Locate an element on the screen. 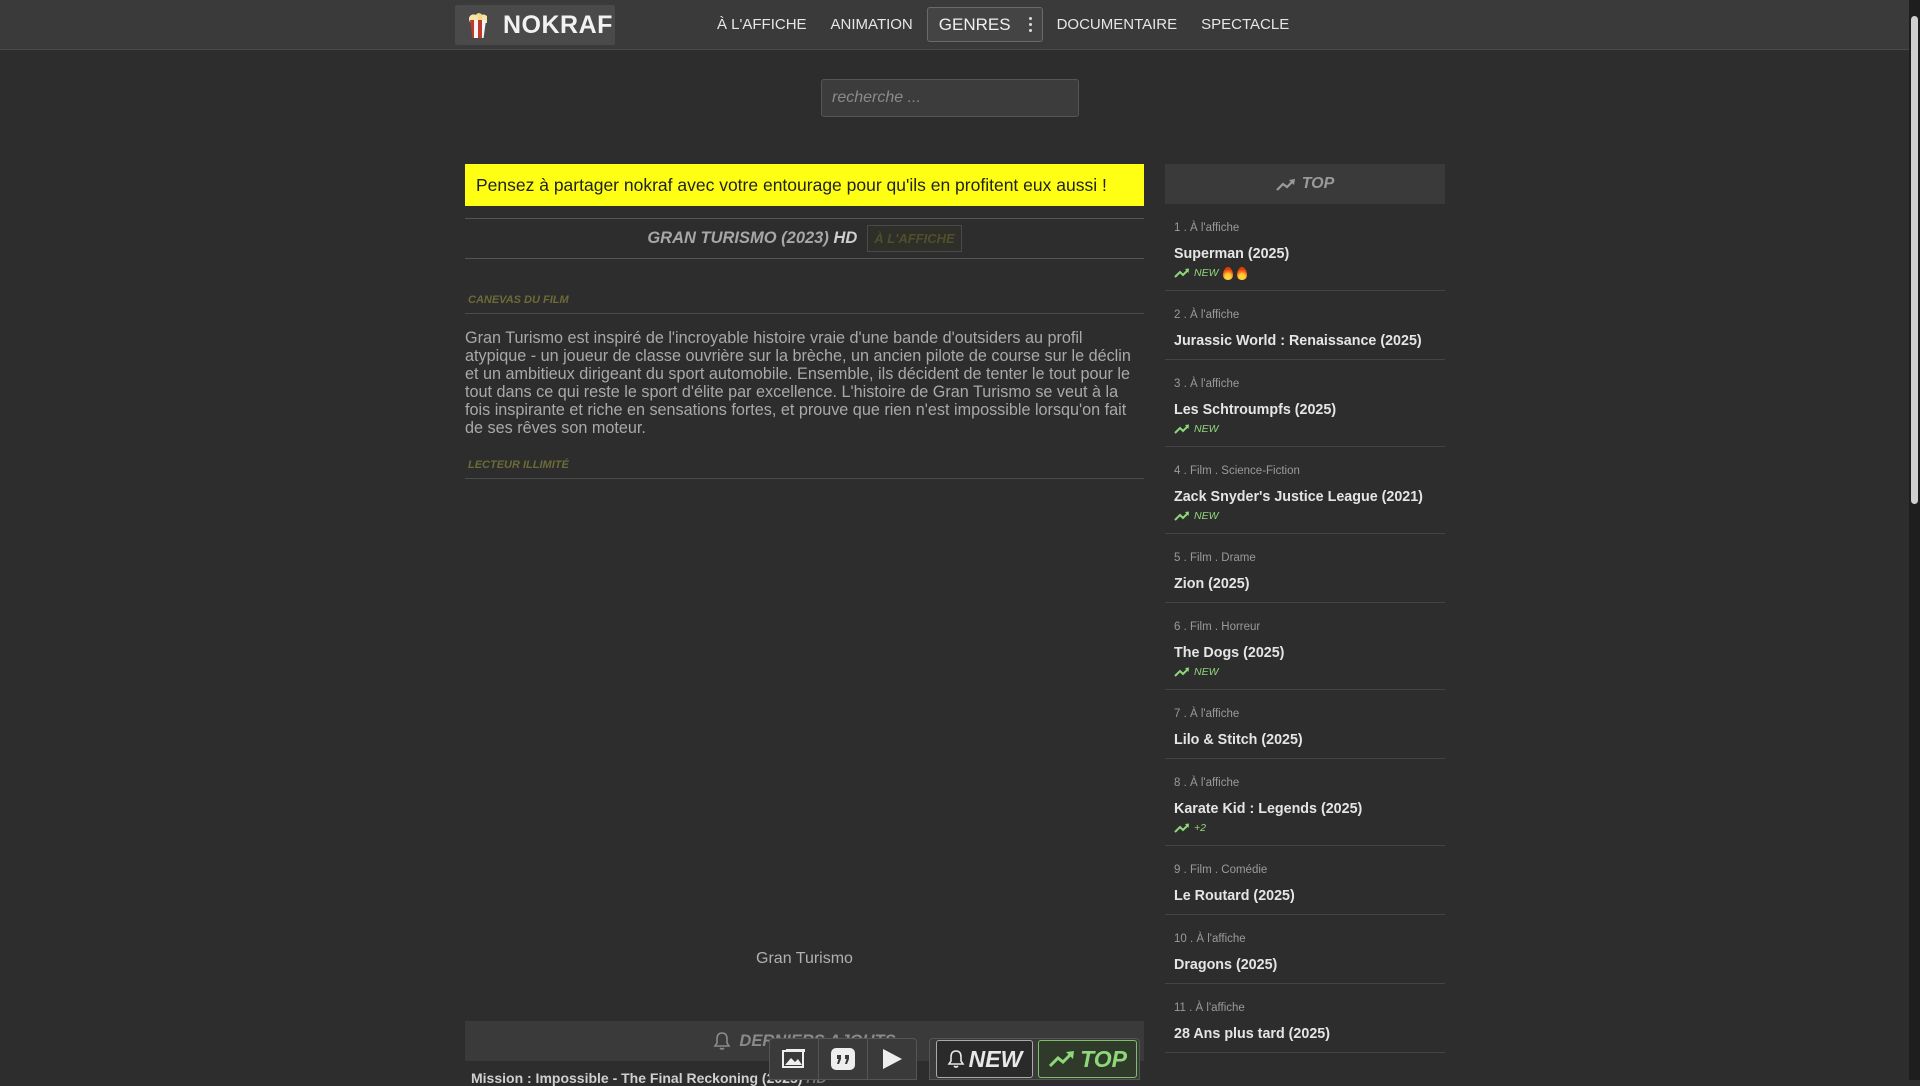  top-item-title: The Dogs (2025) is located at coordinates (1305, 653).